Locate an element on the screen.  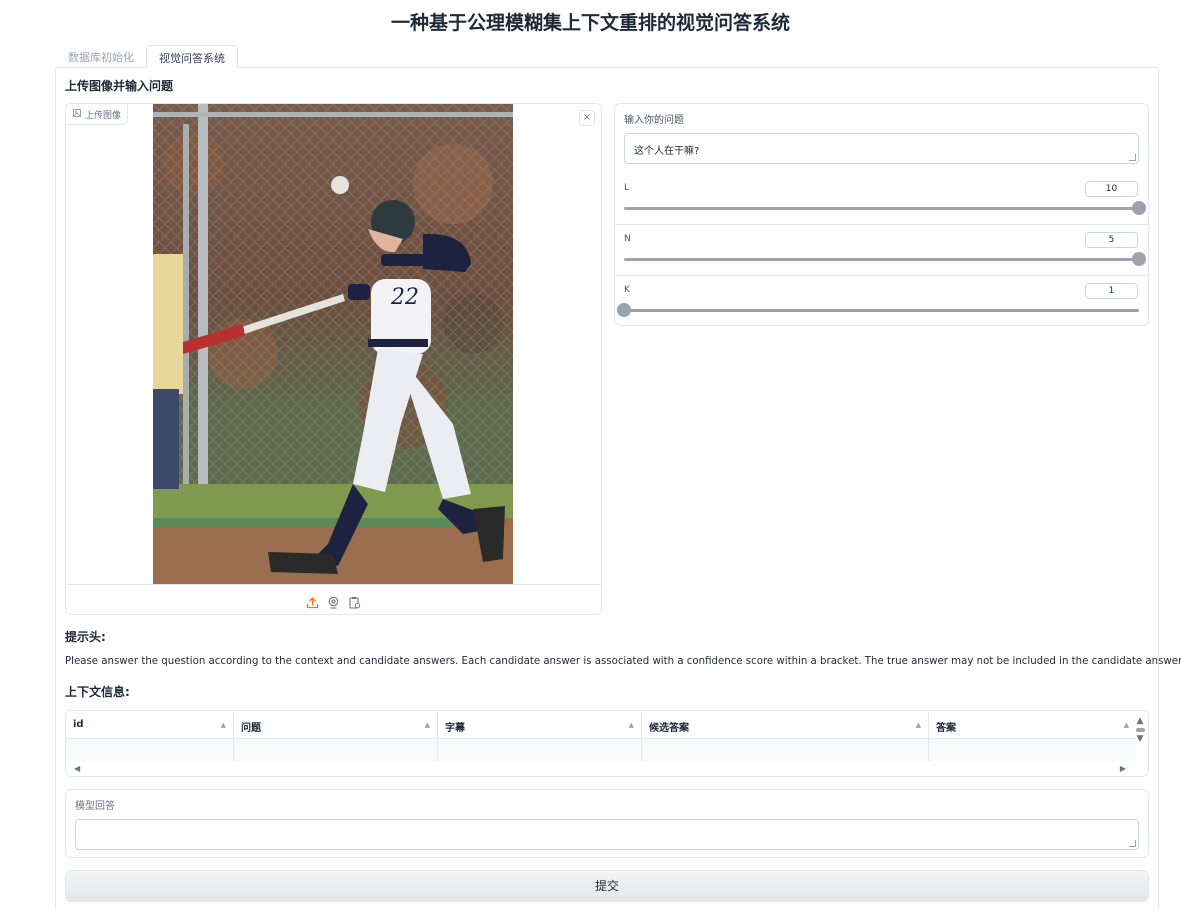
tab-vqa-system: 视觉问答系统 is located at coordinates (192, 56).